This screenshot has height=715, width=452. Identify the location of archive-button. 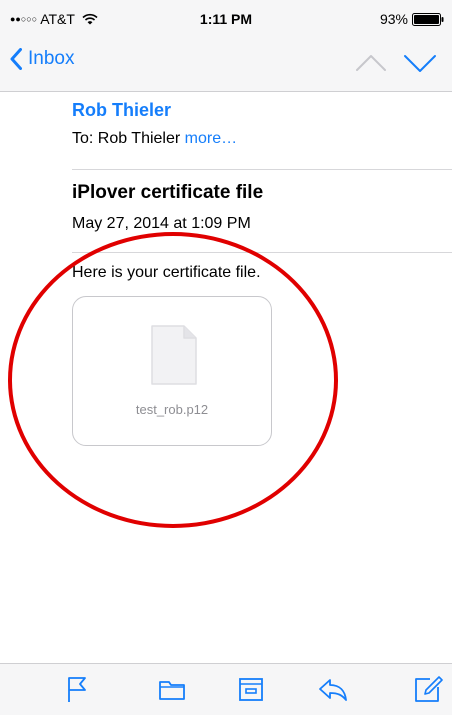
(251, 689).